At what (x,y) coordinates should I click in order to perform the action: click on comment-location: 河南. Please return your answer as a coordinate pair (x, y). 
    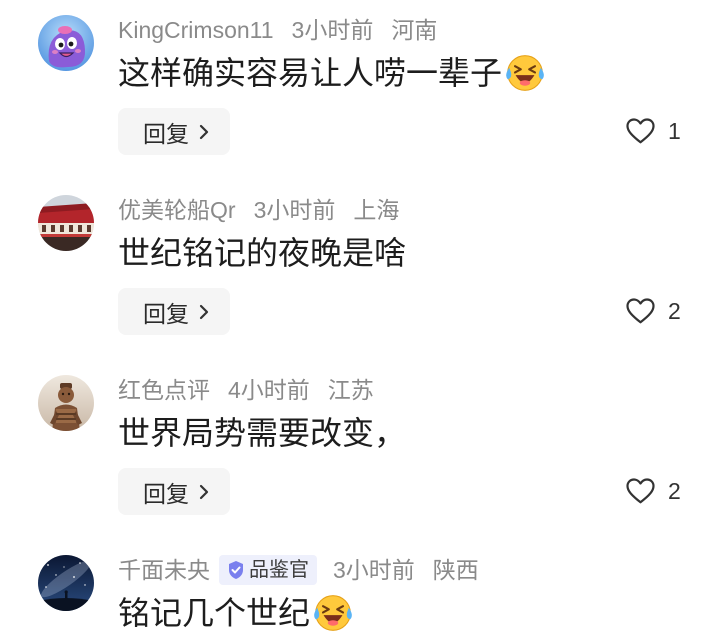
    Looking at the image, I should click on (414, 30).